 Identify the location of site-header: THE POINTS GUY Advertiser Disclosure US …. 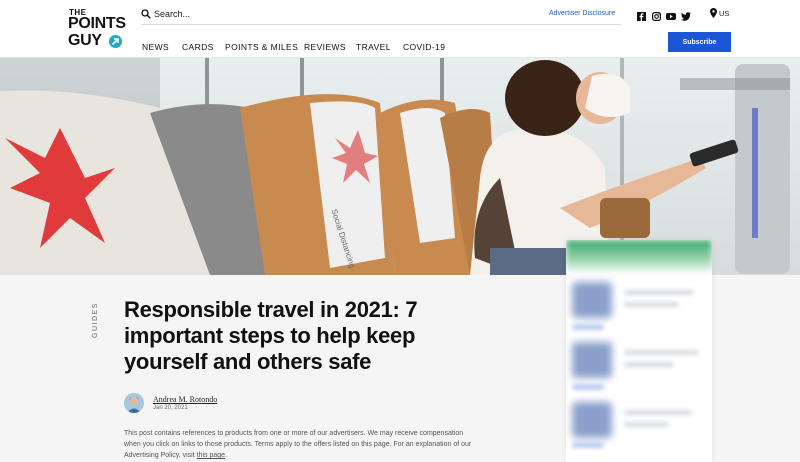
(400, 29).